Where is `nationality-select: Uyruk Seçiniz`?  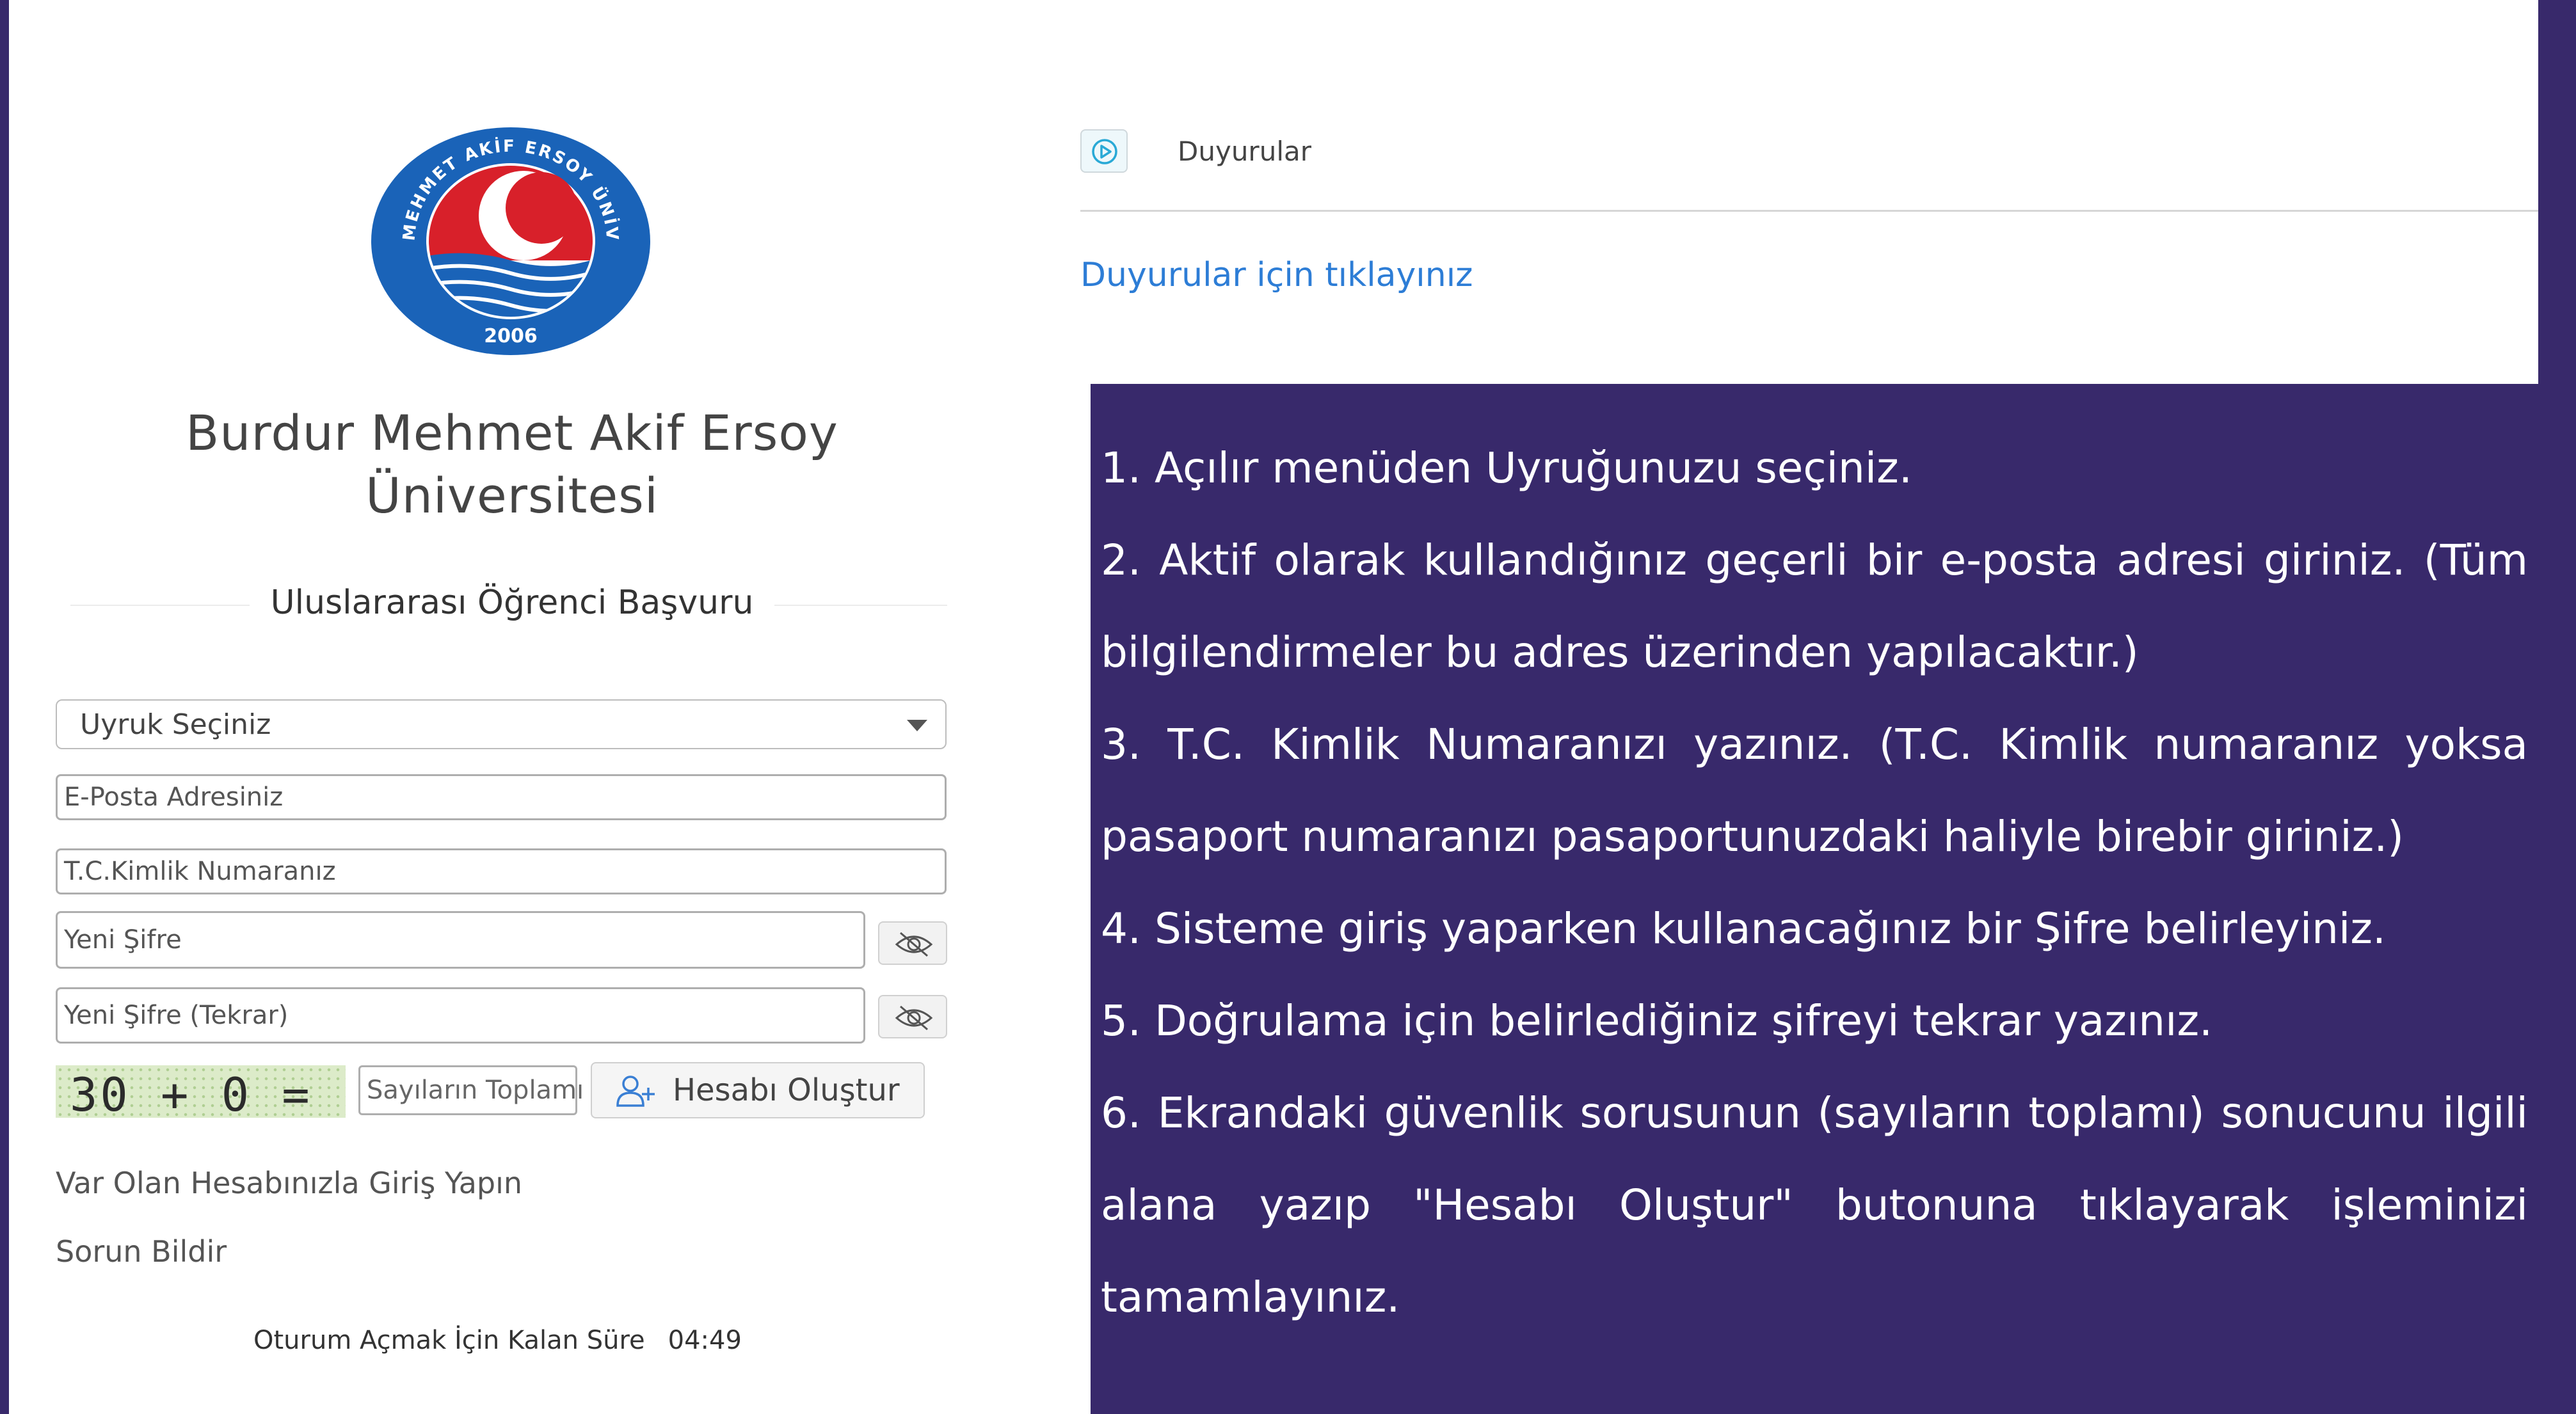
nationality-select: Uyruk Seçiniz is located at coordinates (501, 724).